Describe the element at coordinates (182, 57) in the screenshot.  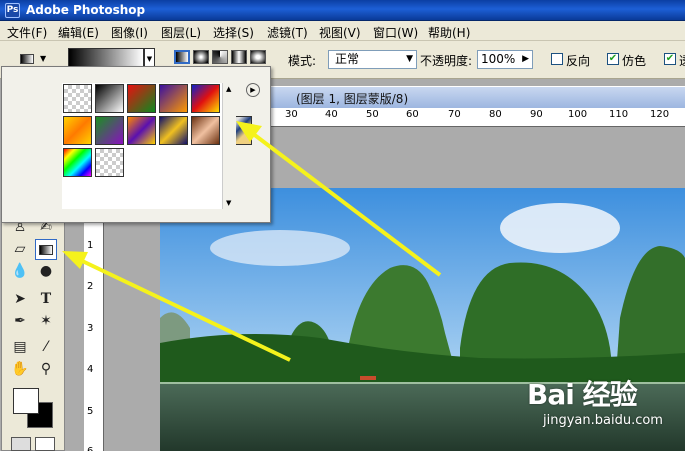
I see `linear-gradient-button` at that location.